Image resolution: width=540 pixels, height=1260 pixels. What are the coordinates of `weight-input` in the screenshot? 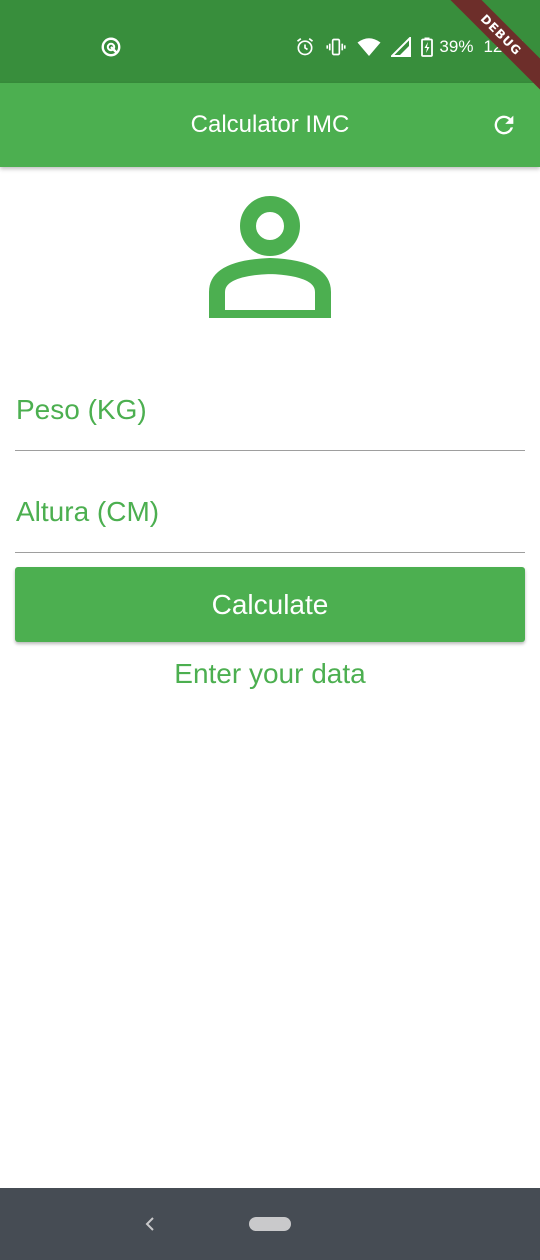 It's located at (270, 410).